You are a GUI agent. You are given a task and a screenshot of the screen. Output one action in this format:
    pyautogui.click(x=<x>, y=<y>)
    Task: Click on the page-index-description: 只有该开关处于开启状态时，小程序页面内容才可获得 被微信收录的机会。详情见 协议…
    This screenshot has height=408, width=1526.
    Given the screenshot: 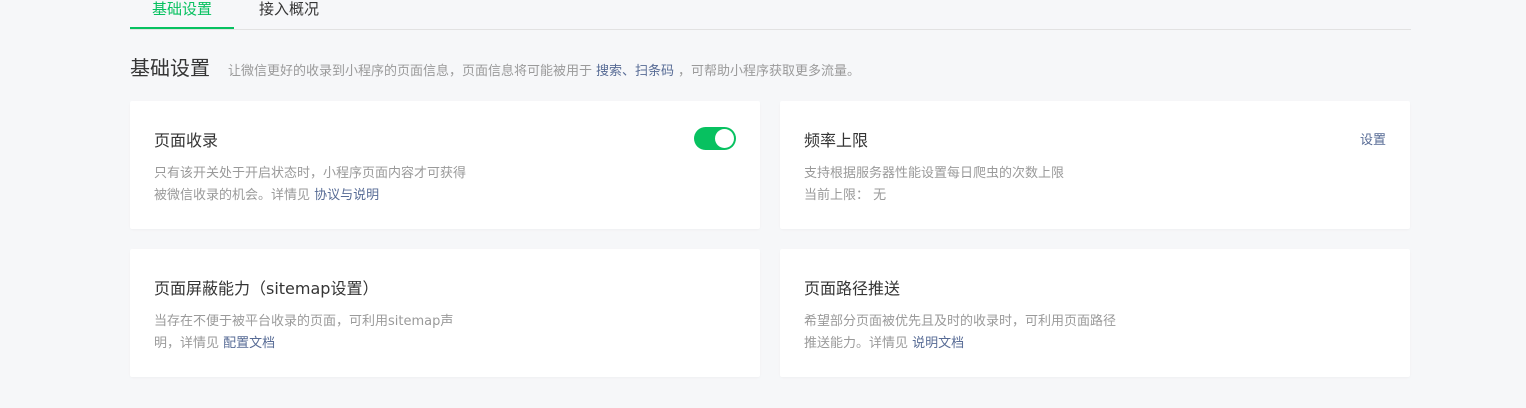 What is the action you would take?
    pyautogui.click(x=310, y=185)
    